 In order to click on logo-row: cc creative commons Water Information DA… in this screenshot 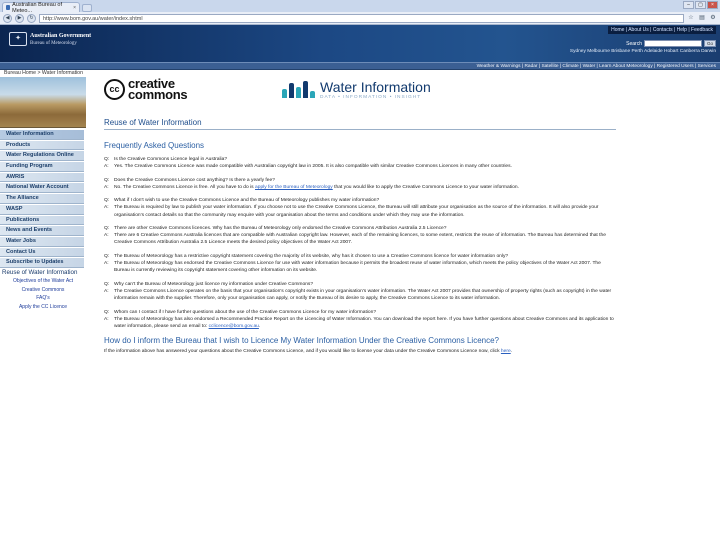, I will do `click(360, 94)`.